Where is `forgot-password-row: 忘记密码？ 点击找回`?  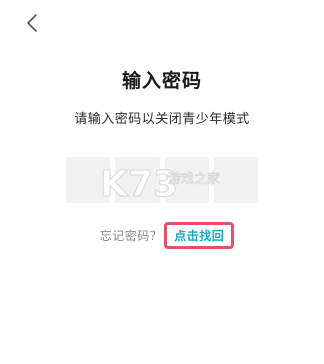
forgot-password-row: 忘记密码？ 点击找回 is located at coordinates (162, 235).